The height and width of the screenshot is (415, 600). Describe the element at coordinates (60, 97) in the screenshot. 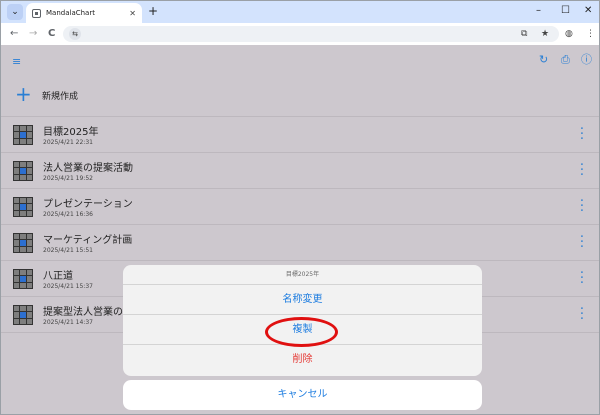

I see `new-chart-label: 新規作成` at that location.